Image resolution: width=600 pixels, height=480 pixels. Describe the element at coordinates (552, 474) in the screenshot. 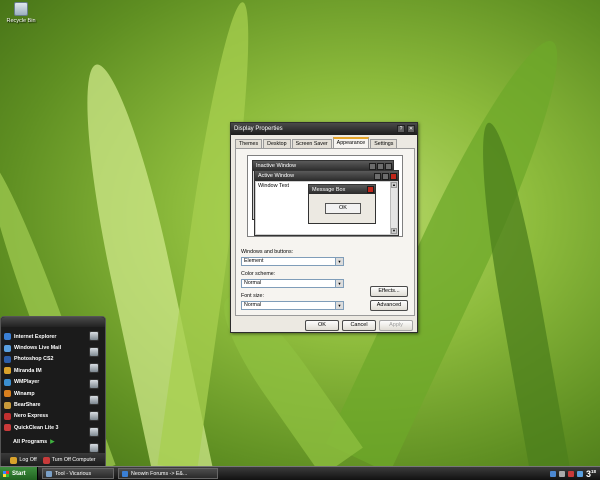

I see `tray-network-icon` at that location.